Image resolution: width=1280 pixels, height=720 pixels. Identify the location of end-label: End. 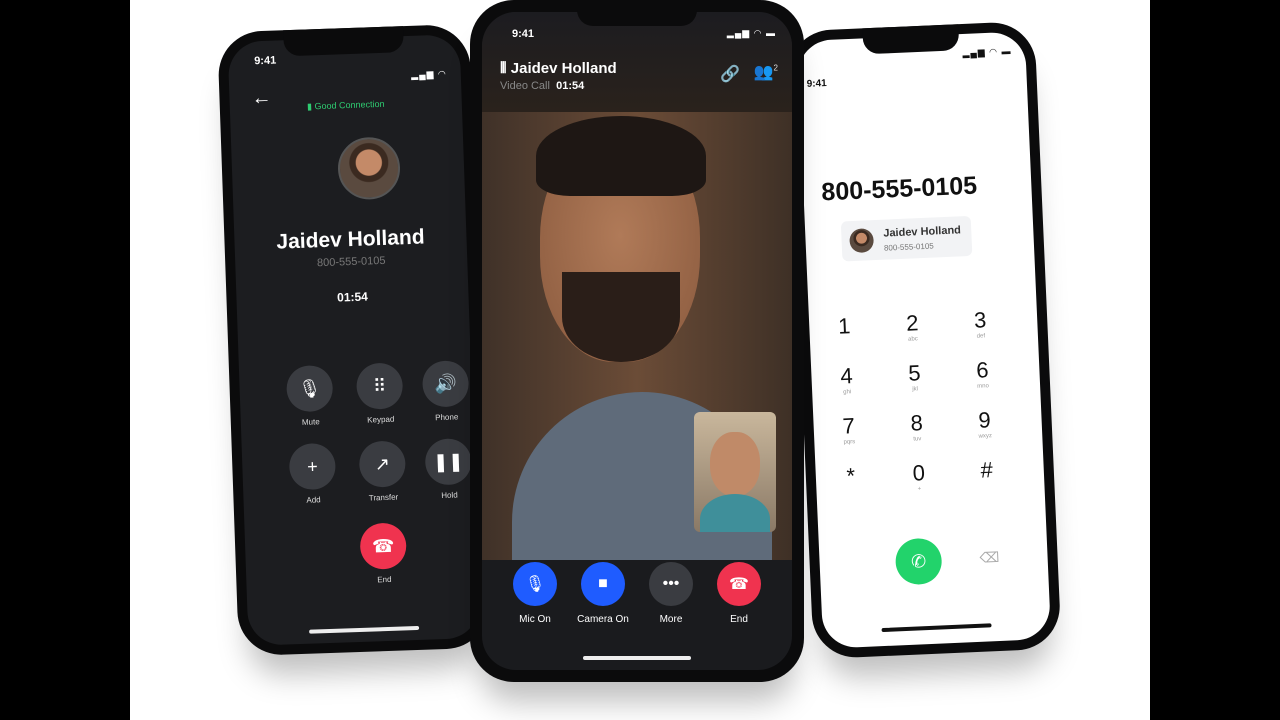
(384, 579).